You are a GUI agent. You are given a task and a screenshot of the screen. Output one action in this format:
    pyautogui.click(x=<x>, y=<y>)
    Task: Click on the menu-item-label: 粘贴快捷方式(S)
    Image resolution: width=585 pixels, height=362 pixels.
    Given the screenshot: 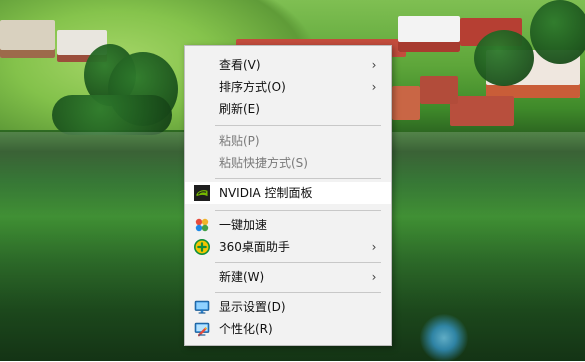 What is the action you would take?
    pyautogui.click(x=263, y=163)
    